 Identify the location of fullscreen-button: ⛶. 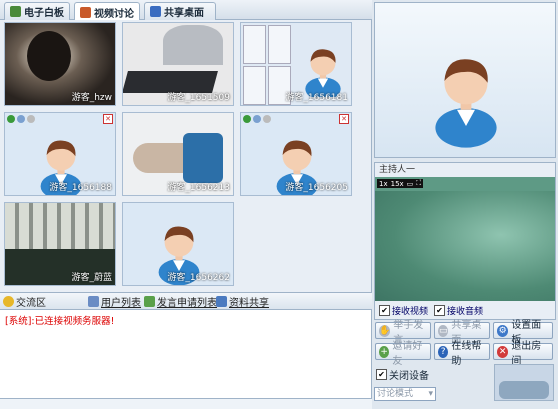
(418, 183).